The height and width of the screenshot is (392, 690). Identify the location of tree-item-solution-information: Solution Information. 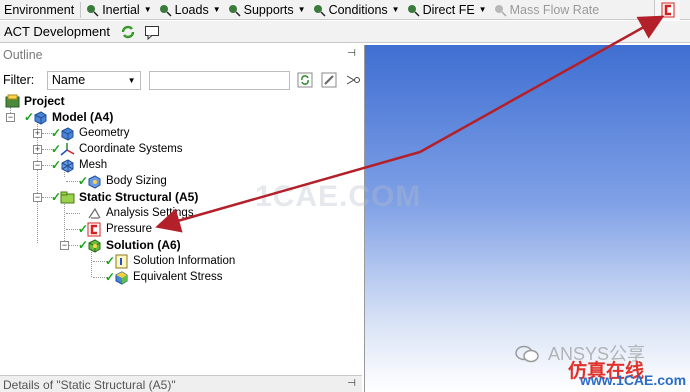
(174, 261).